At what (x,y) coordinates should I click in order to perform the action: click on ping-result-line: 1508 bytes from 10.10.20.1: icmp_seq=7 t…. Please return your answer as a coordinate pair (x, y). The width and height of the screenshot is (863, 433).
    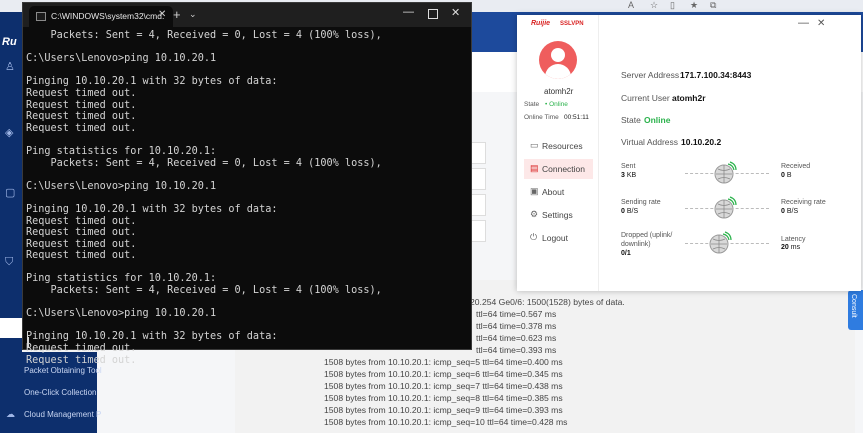
    Looking at the image, I should click on (474, 386).